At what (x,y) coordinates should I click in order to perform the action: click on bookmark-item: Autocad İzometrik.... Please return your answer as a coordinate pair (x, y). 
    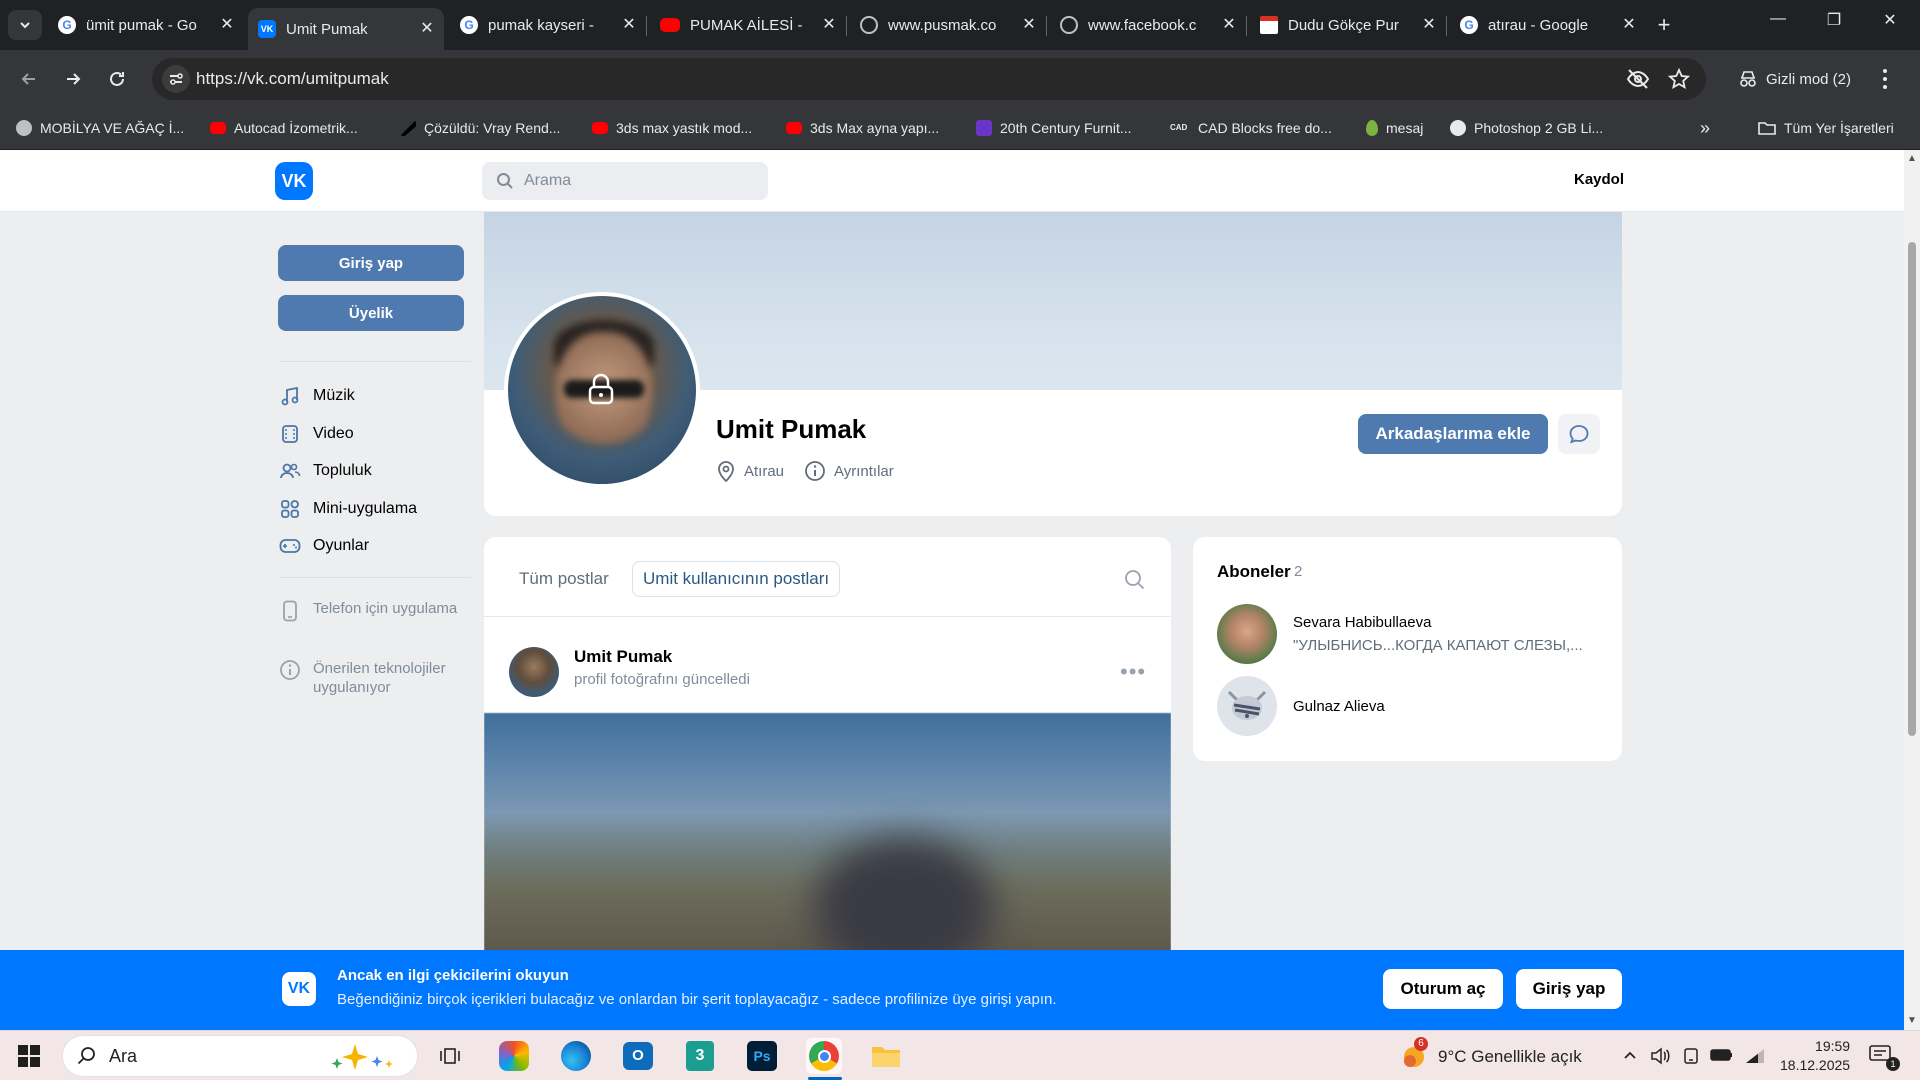
    Looking at the image, I should click on (284, 128).